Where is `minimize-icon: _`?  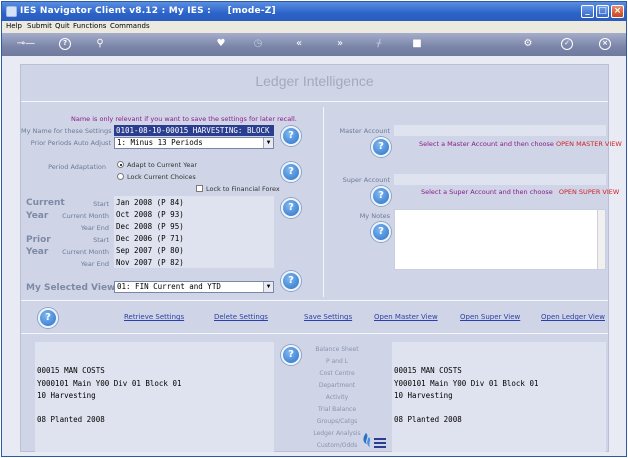
minimize-icon: _ is located at coordinates (587, 11).